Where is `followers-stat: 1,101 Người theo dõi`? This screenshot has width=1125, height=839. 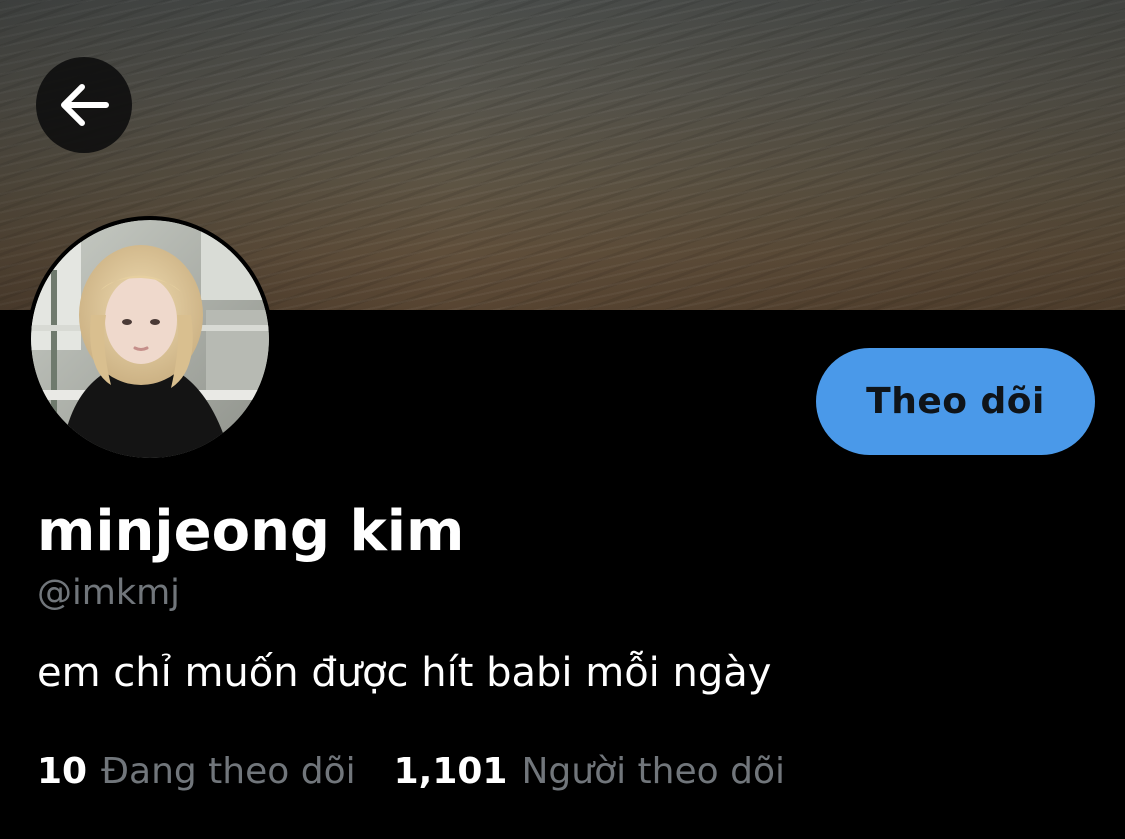 followers-stat: 1,101 Người theo dõi is located at coordinates (589, 772).